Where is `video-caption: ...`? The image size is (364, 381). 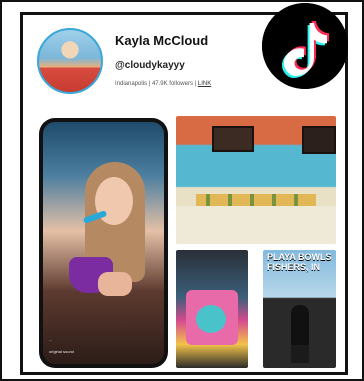
video-caption: ... is located at coordinates (51, 339).